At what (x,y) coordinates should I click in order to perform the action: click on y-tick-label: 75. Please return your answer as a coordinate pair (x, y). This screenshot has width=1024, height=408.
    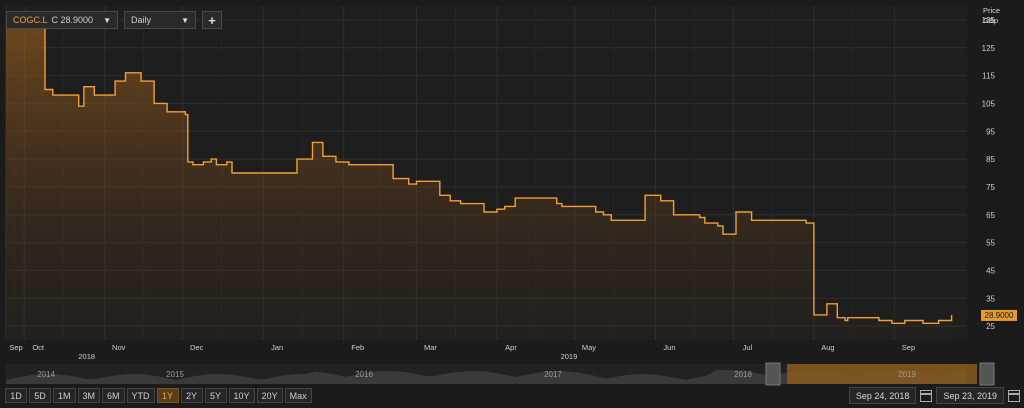
    Looking at the image, I should click on (990, 187).